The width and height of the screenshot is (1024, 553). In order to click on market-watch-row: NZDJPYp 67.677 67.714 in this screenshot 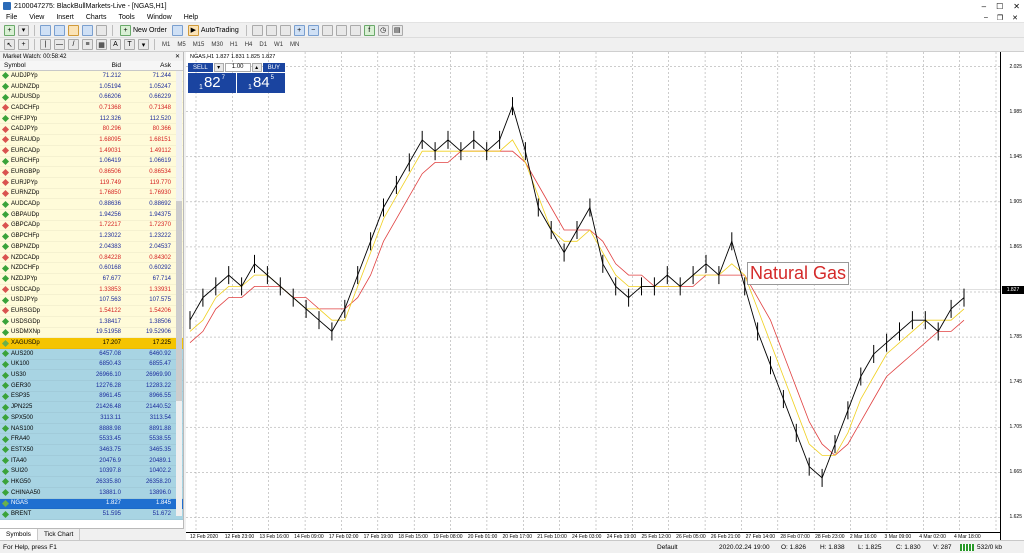, I will do `click(91, 279)`.